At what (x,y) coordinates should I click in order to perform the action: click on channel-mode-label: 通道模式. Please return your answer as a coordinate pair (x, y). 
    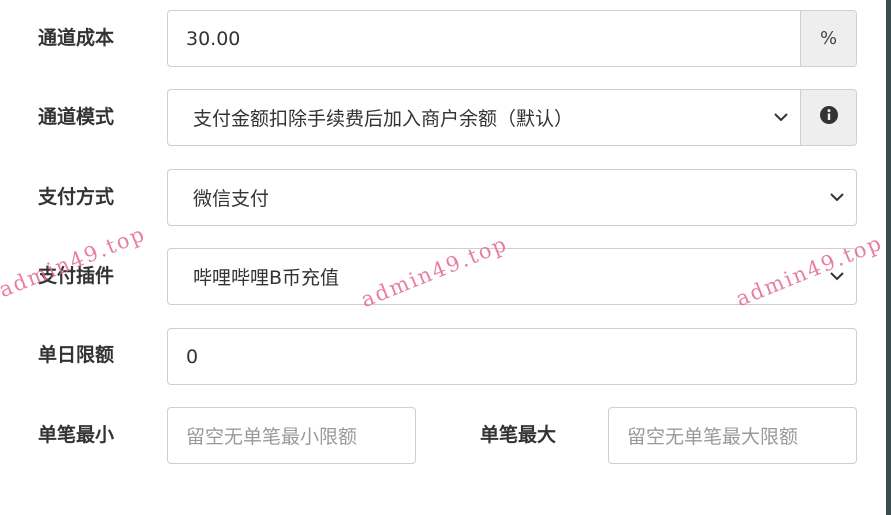
    Looking at the image, I should click on (76, 117).